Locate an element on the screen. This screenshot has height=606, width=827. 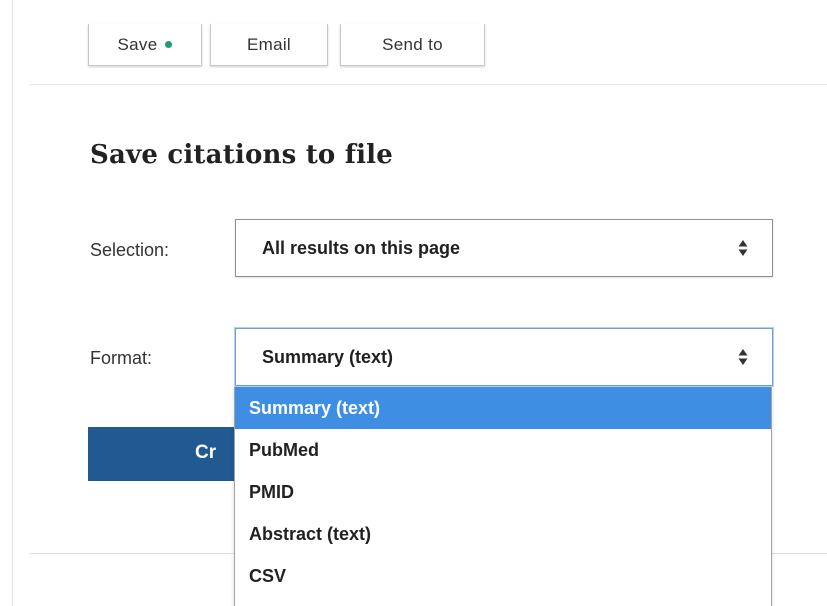
format-select-value: Summary (text) is located at coordinates (328, 356).